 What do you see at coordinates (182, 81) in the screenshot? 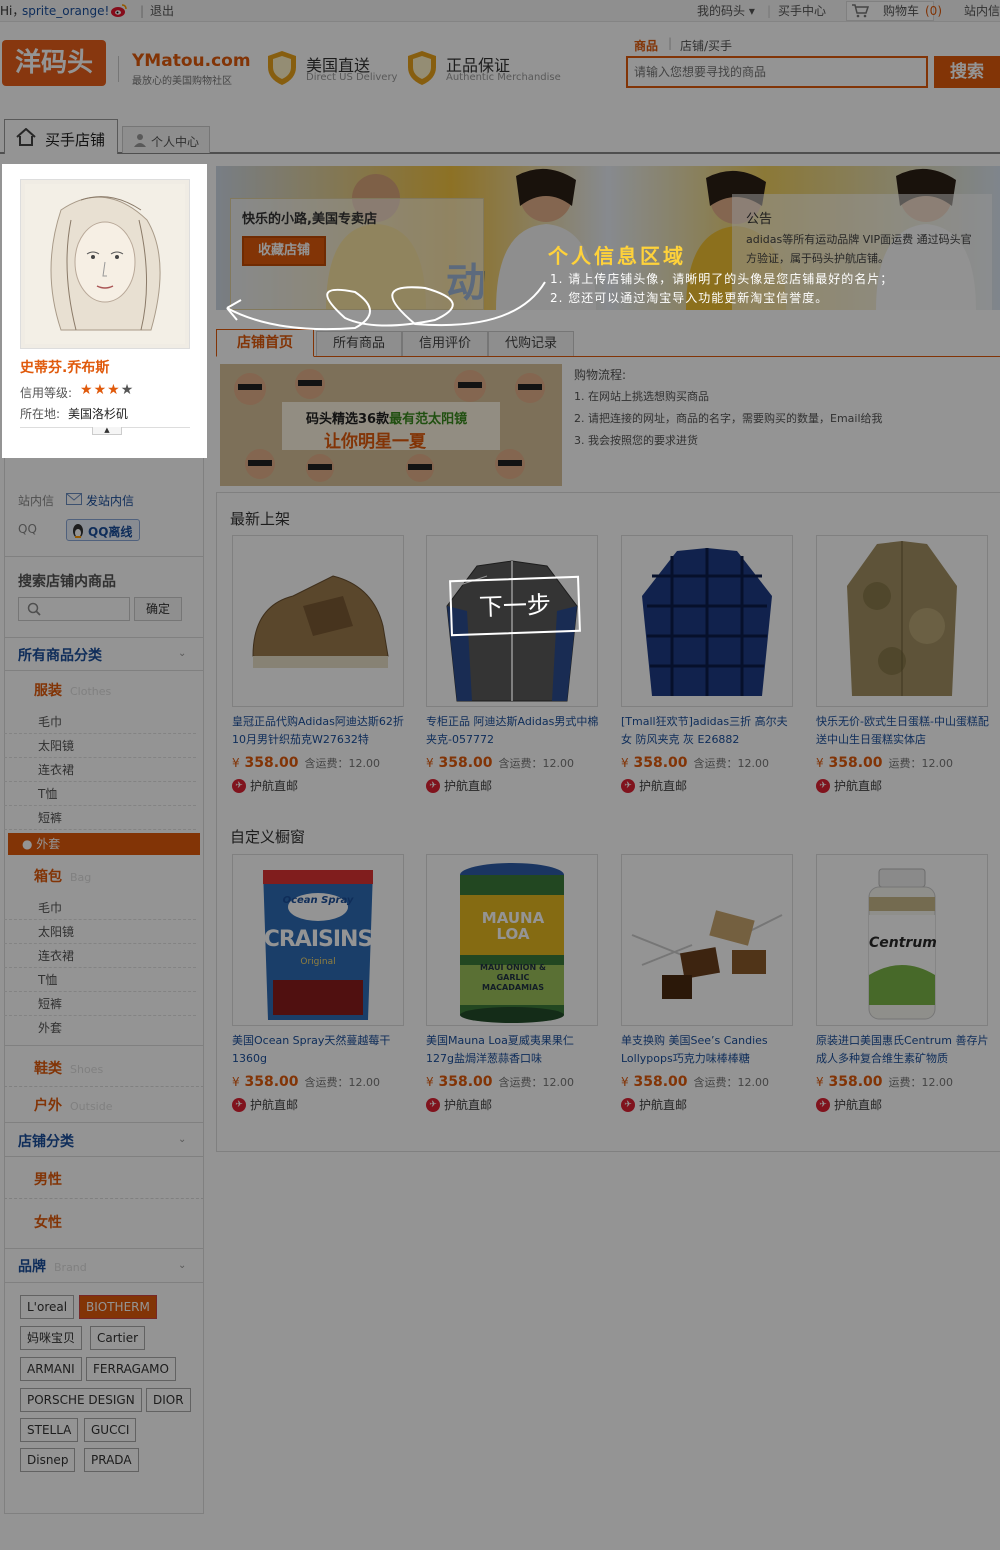
I see `logo-slogan: 最放心的美国购物社区` at bounding box center [182, 81].